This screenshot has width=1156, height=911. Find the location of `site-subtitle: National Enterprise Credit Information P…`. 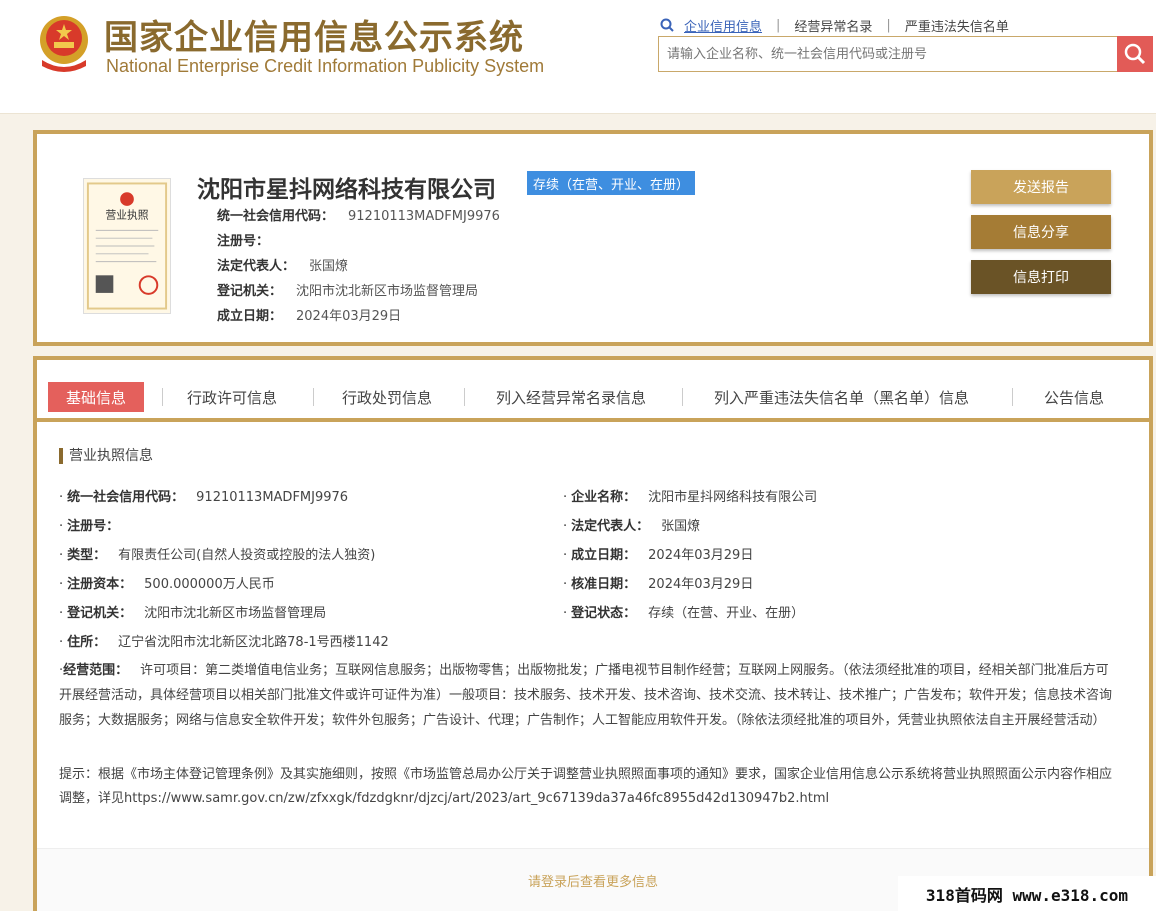

site-subtitle: National Enterprise Credit Information P… is located at coordinates (325, 66).